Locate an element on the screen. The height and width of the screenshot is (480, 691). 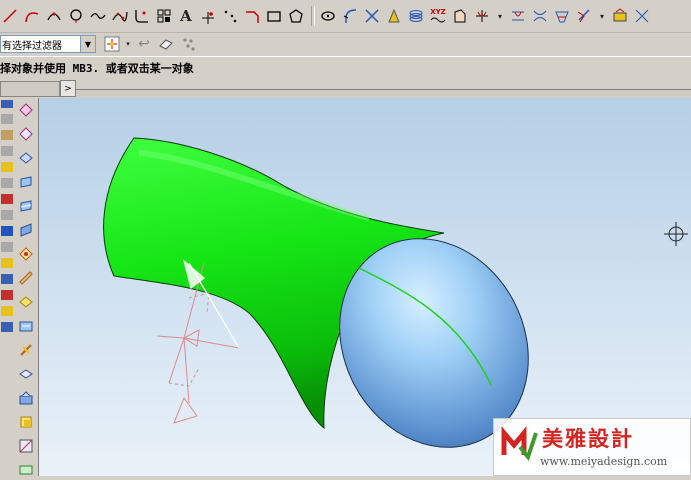
toolbar-separator is located at coordinates (313, 16).